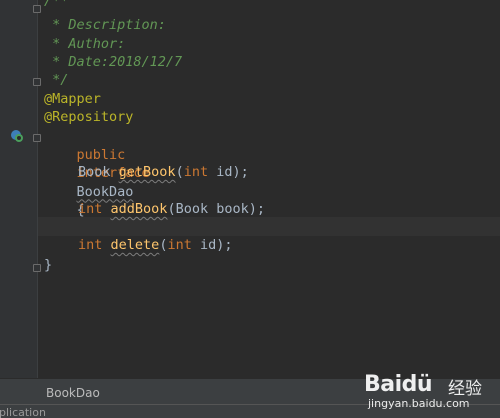 The image size is (500, 418). I want to click on method-getbook-line: Book getBook(int id);, so click(163, 172).